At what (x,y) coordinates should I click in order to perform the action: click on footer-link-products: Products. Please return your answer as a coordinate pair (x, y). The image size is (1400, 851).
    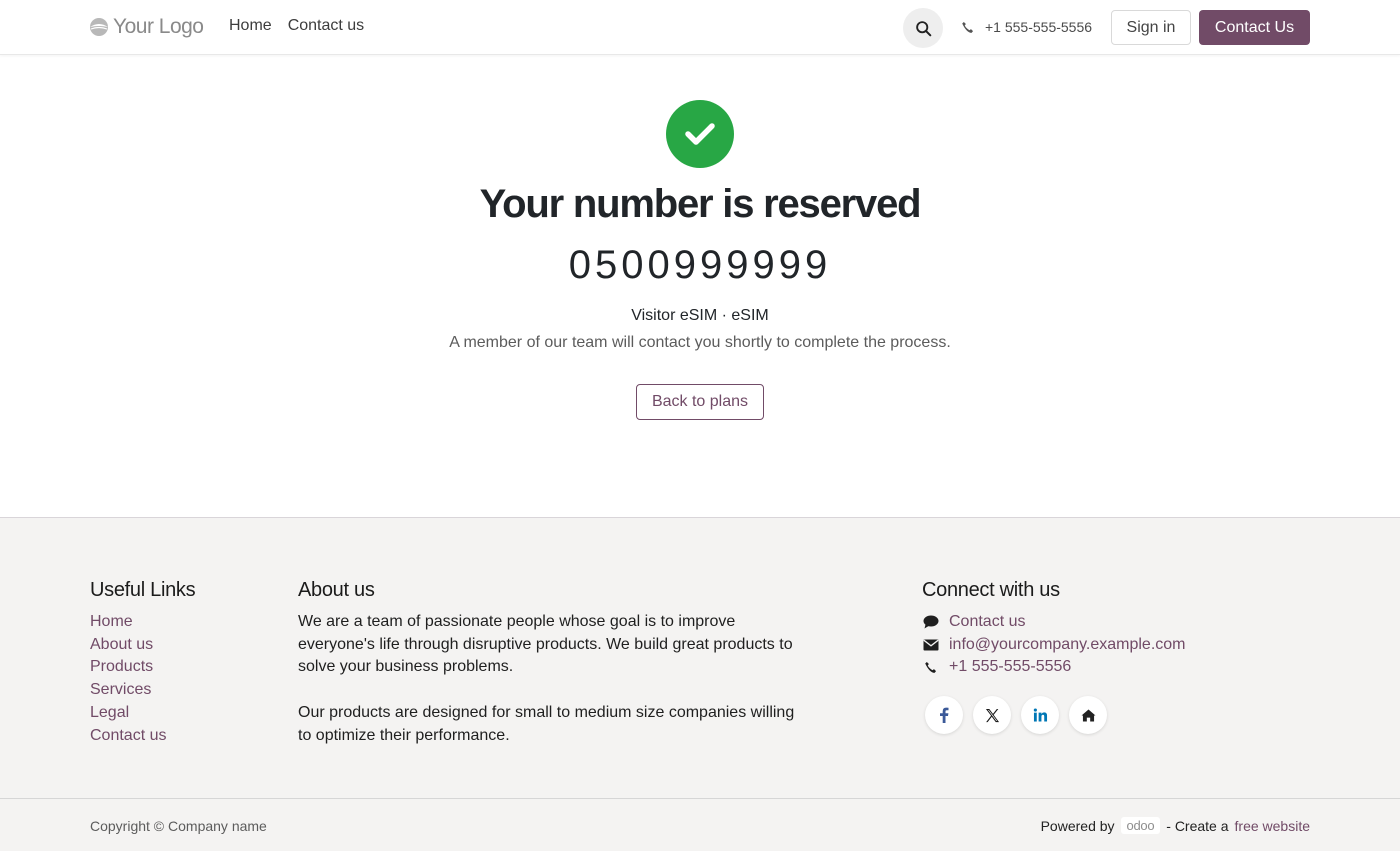
    Looking at the image, I should click on (121, 666).